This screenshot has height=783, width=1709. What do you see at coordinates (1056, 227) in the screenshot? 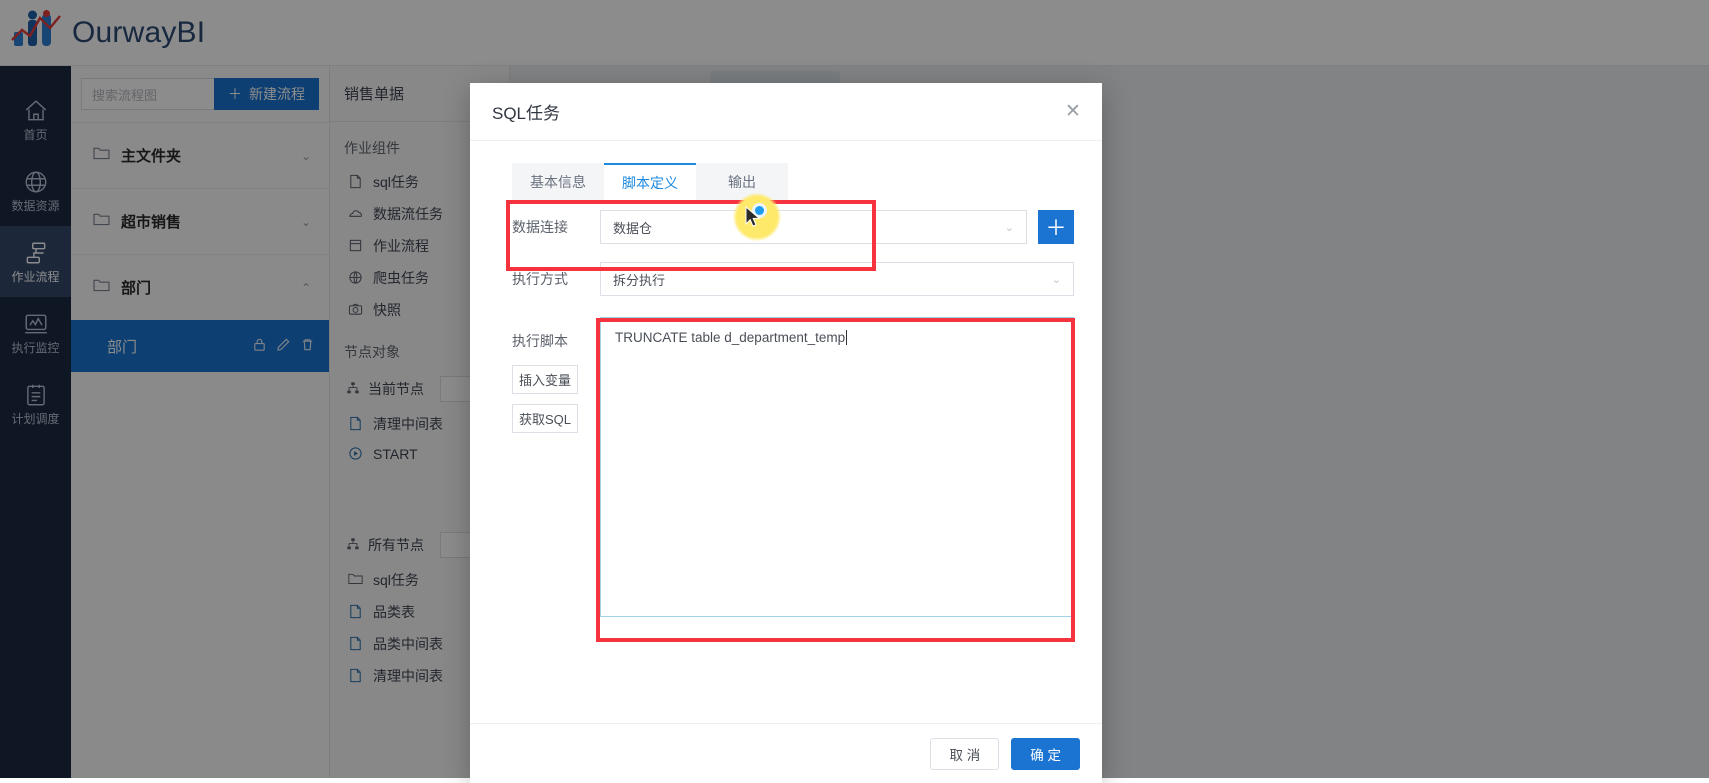
I see `add-connection-button: ＋` at bounding box center [1056, 227].